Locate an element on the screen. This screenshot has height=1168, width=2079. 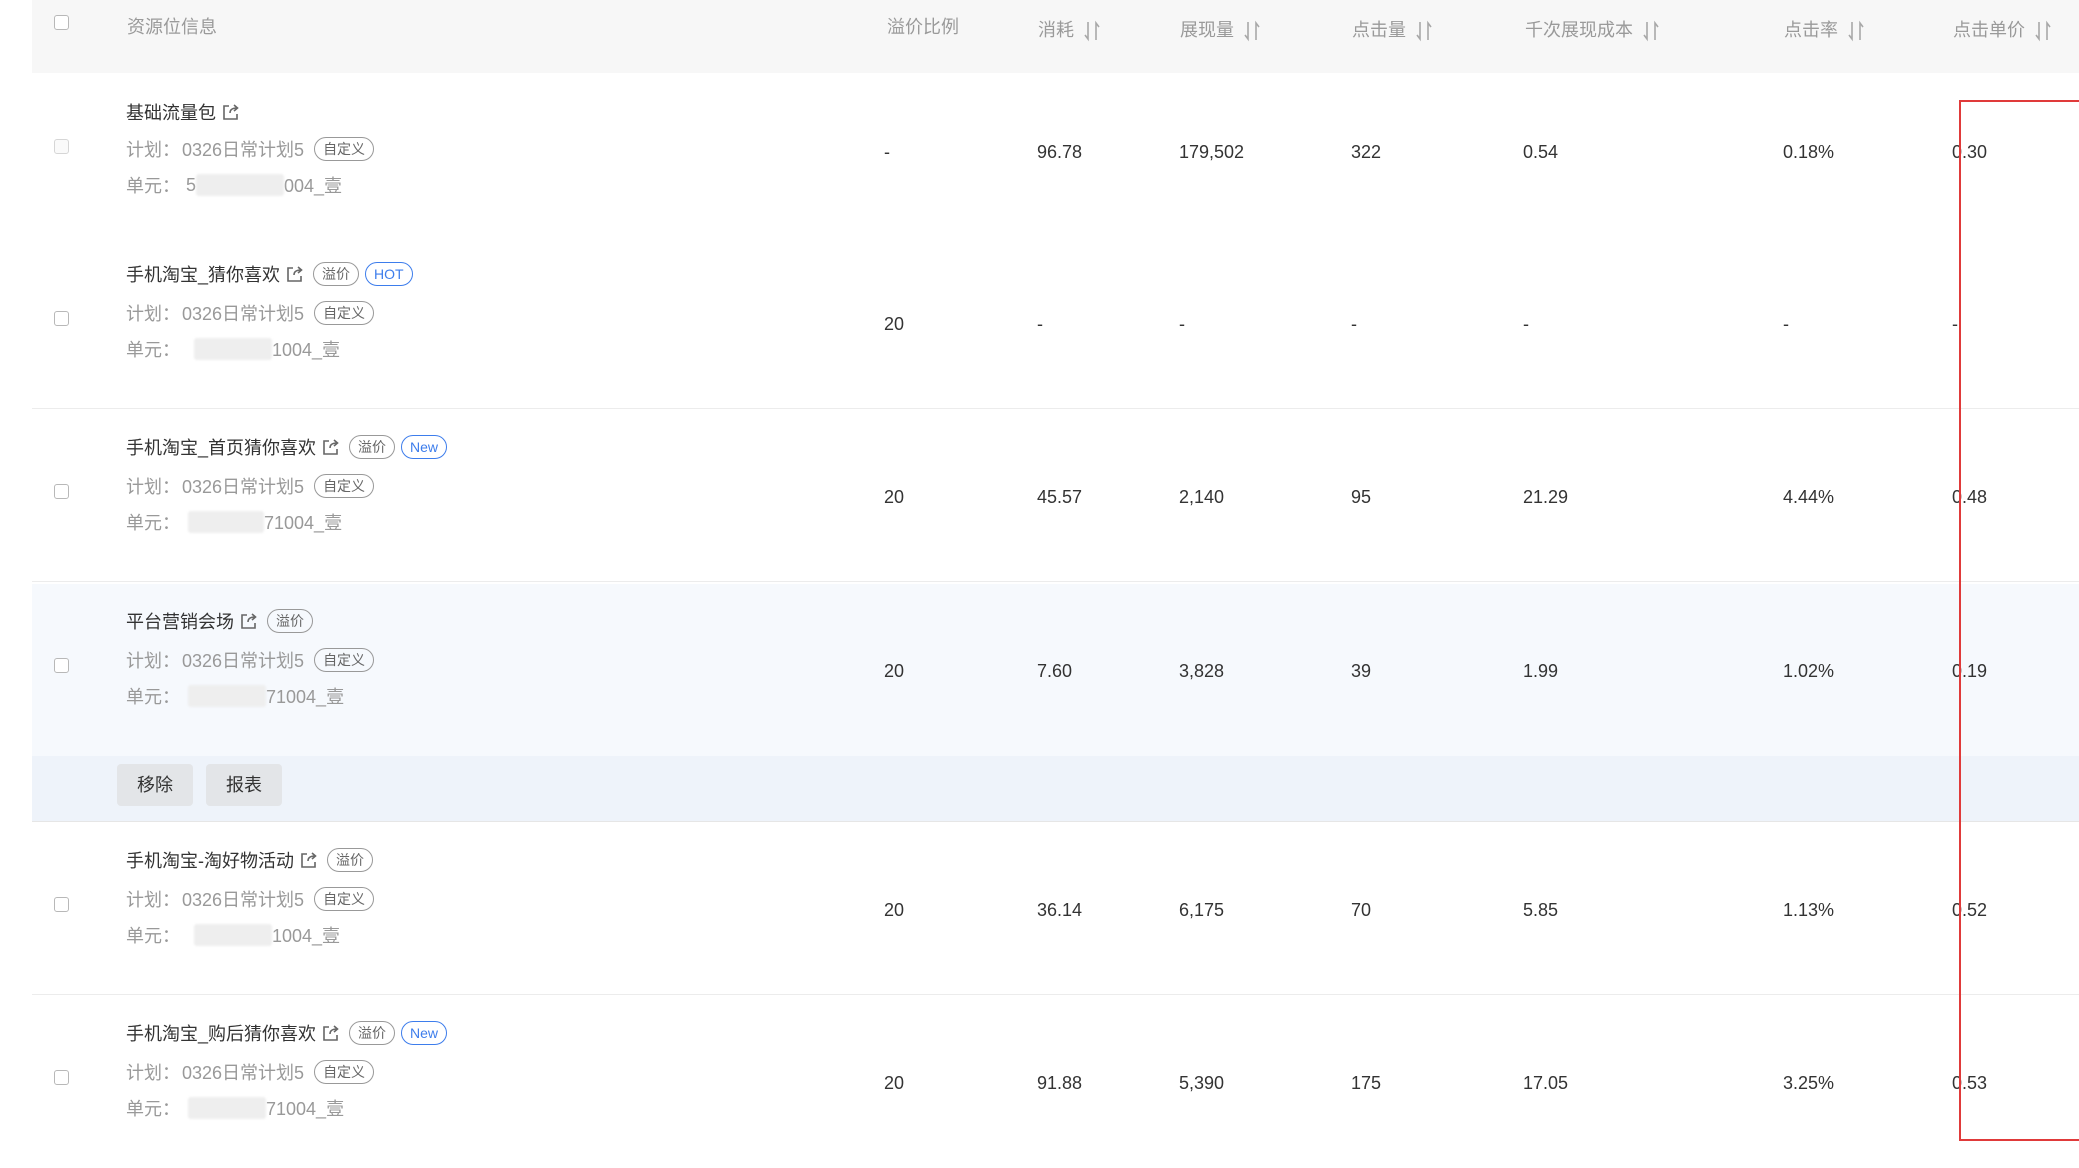
header-clicks: 点击量 is located at coordinates (1392, 30).